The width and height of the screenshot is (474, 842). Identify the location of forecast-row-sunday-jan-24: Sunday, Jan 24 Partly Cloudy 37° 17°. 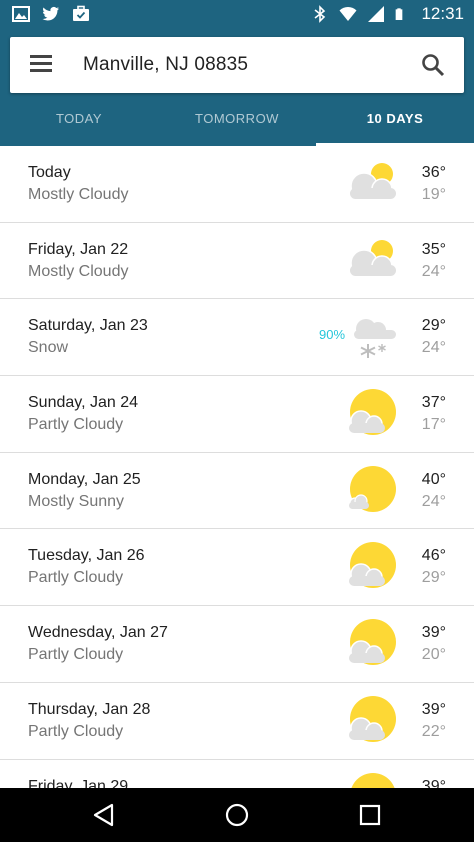
(237, 414).